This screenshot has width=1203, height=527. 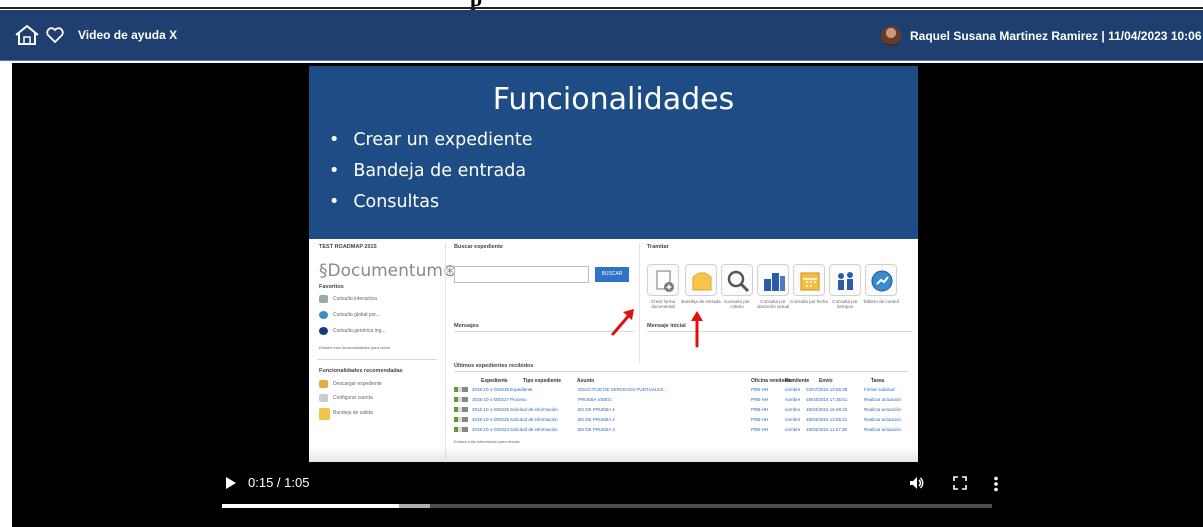 What do you see at coordinates (494, 381) in the screenshot?
I see `table-header: Expediente` at bounding box center [494, 381].